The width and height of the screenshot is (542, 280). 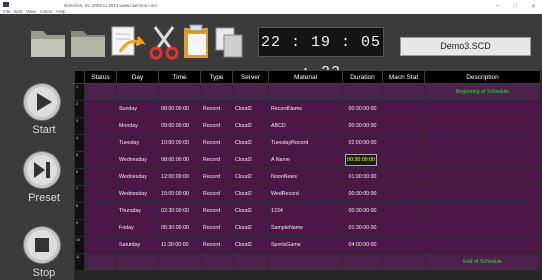 I want to click on cell-time, so click(x=179, y=262).